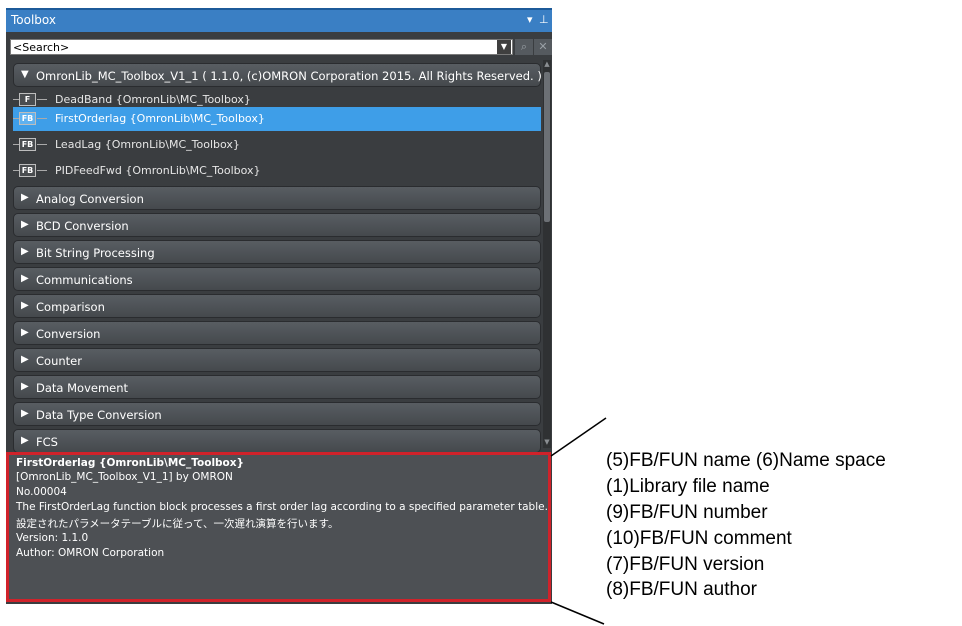 The height and width of the screenshot is (626, 962). Describe the element at coordinates (688, 486) in the screenshot. I see `callout-library-file: (1)Library file name` at that location.